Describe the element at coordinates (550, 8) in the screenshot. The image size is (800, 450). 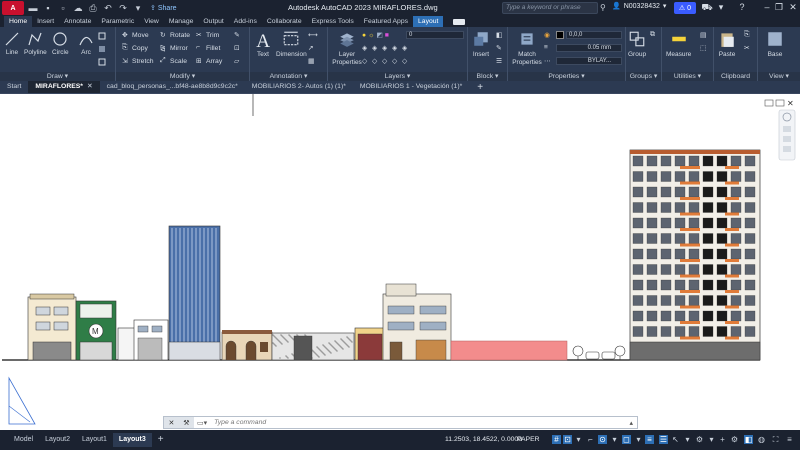
I see `search-input: Type a keyword or phrase` at that location.